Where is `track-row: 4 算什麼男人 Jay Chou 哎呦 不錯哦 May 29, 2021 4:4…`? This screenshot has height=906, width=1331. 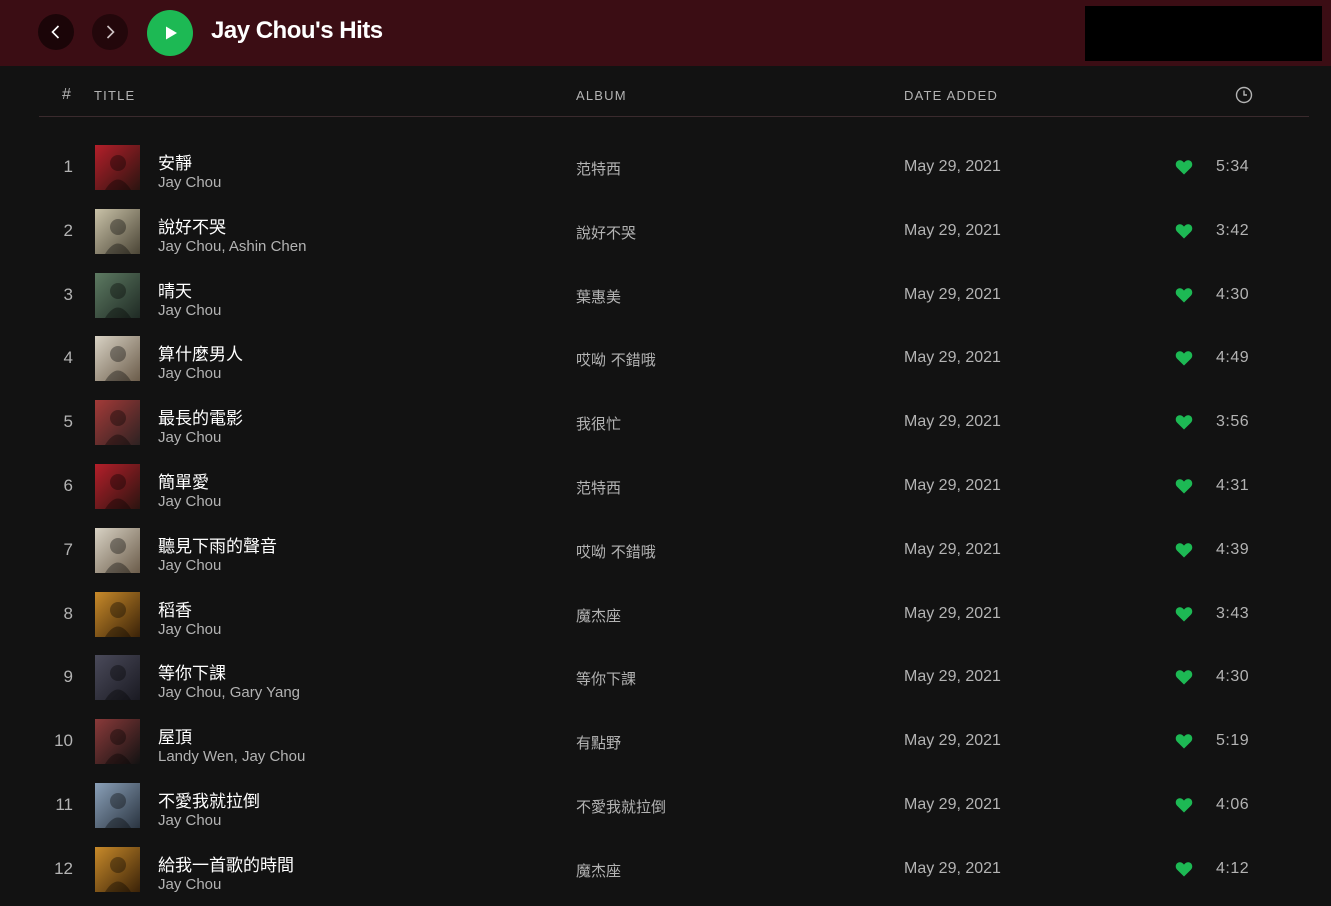 track-row: 4 算什麼男人 Jay Chou 哎呦 不錯哦 May 29, 2021 4:4… is located at coordinates (665, 359).